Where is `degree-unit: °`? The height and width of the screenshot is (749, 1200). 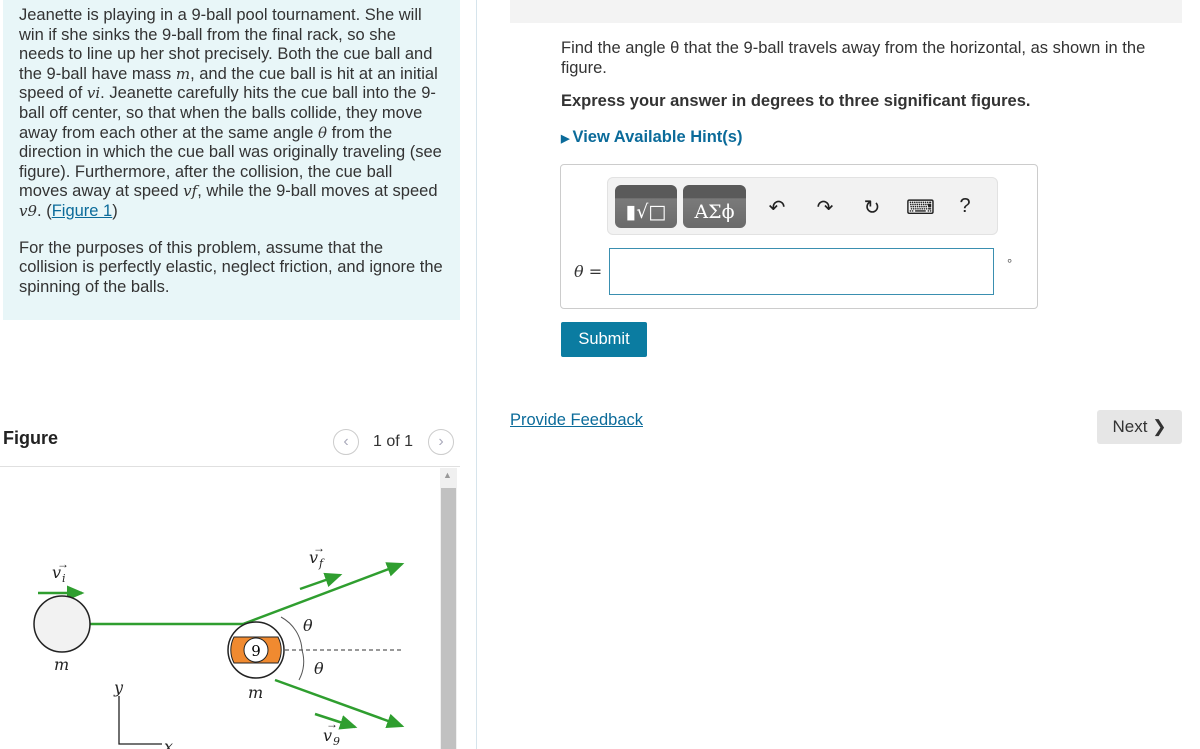 degree-unit: ° is located at coordinates (1010, 263).